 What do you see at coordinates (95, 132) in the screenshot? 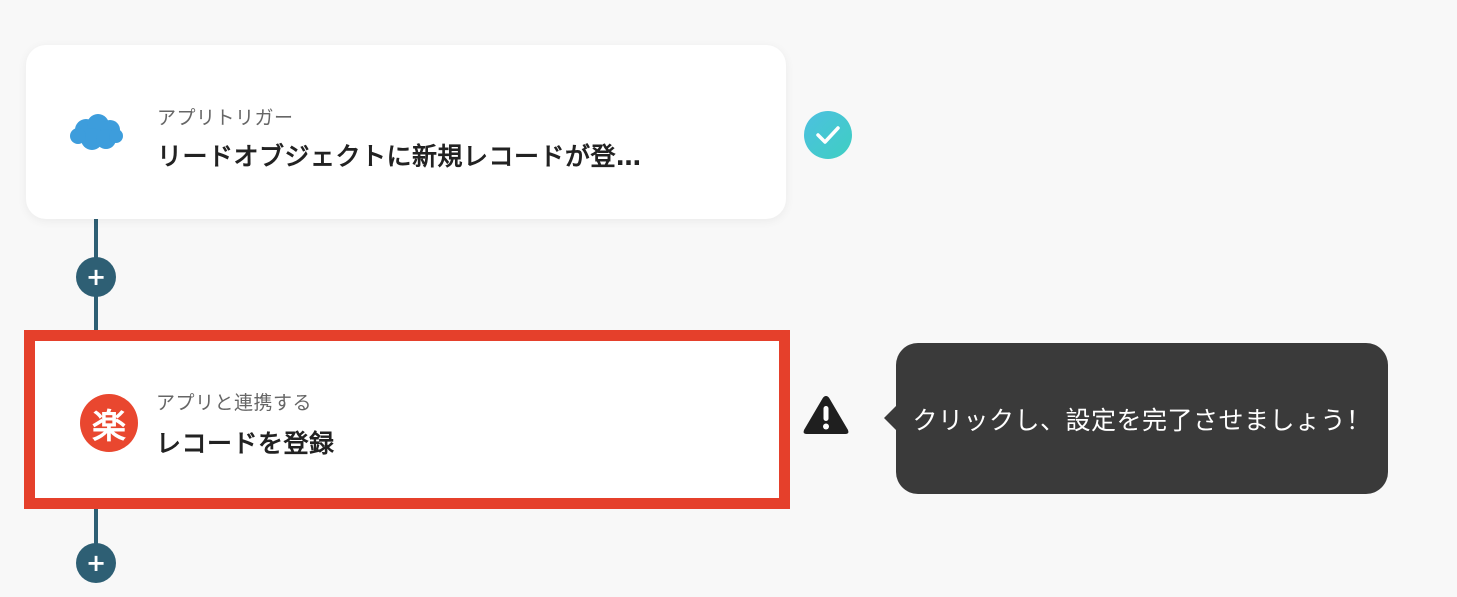
I see `salesforce-cloud-icon` at bounding box center [95, 132].